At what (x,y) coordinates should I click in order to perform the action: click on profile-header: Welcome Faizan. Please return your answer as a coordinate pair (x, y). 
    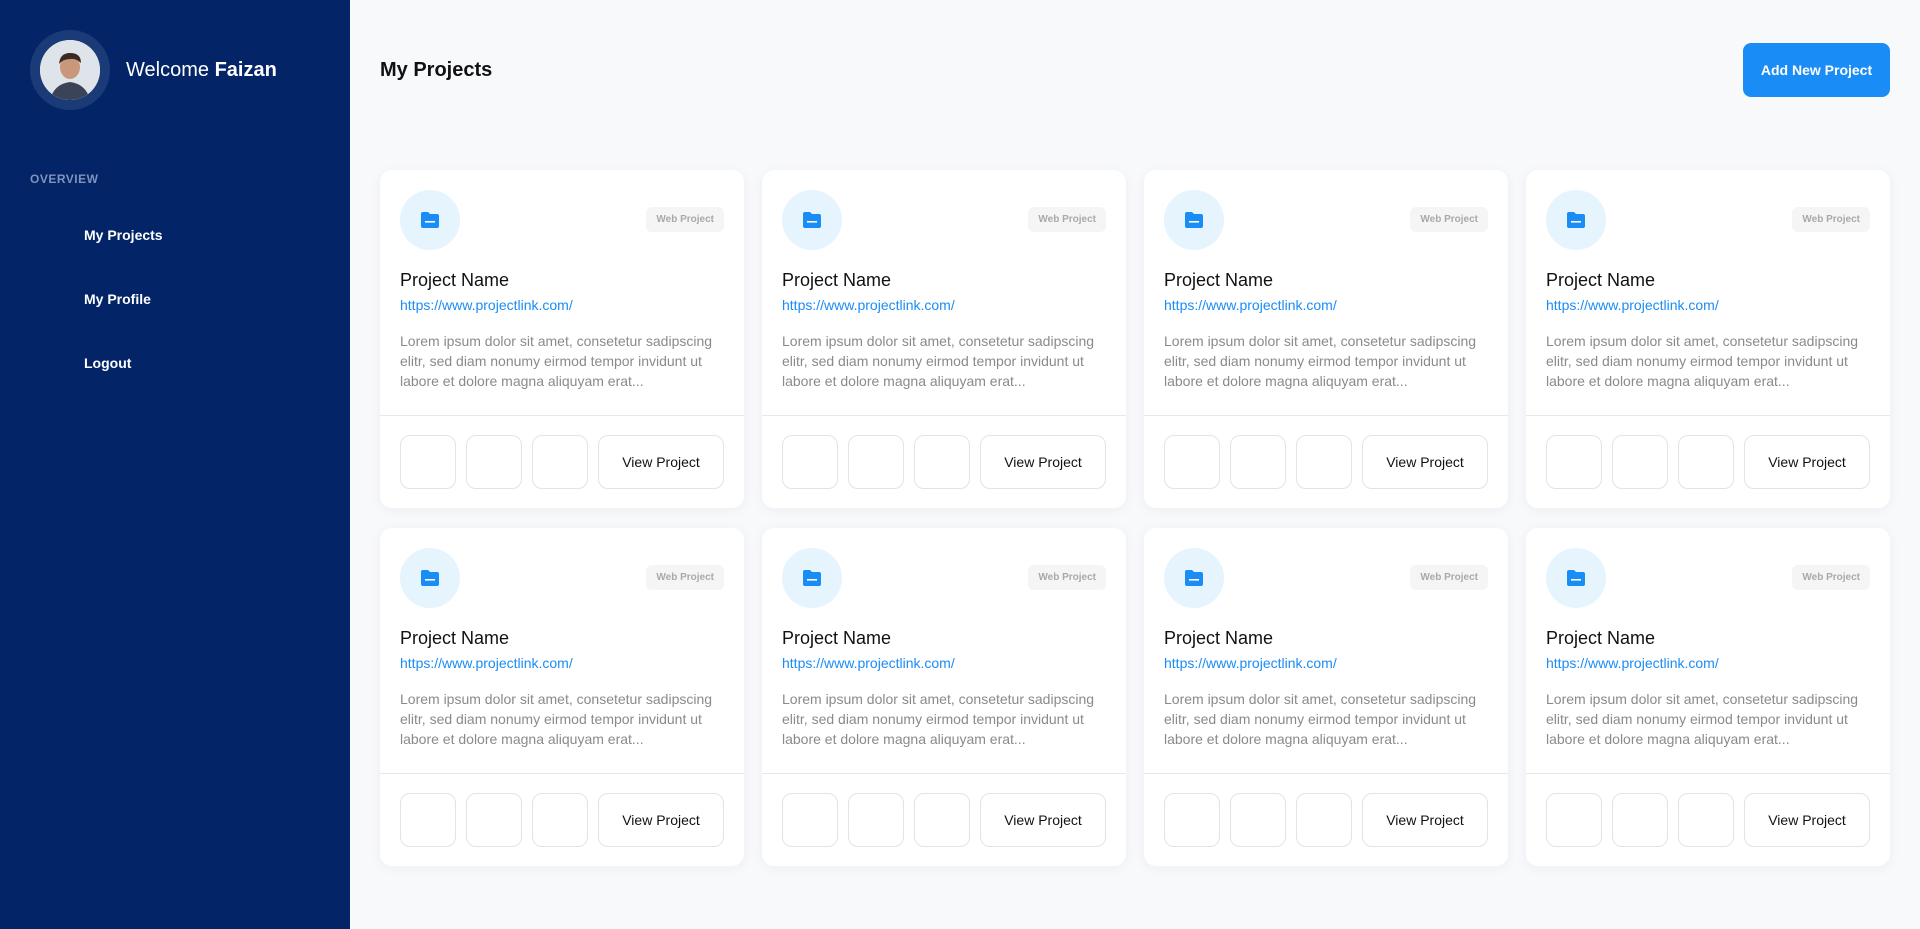
    Looking at the image, I should click on (153, 70).